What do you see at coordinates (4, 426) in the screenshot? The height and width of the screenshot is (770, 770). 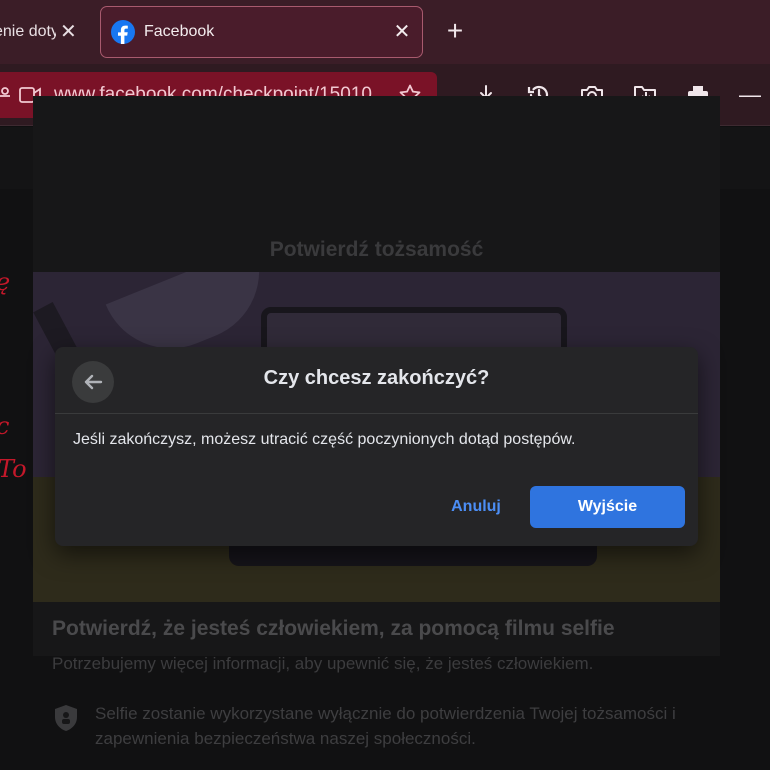 I see `red-scribble-2: c` at bounding box center [4, 426].